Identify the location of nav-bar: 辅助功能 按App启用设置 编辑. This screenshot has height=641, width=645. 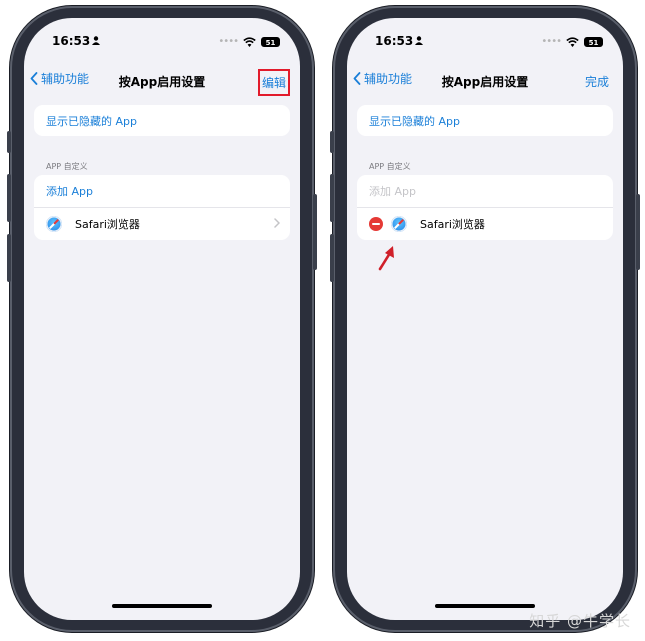
(162, 82).